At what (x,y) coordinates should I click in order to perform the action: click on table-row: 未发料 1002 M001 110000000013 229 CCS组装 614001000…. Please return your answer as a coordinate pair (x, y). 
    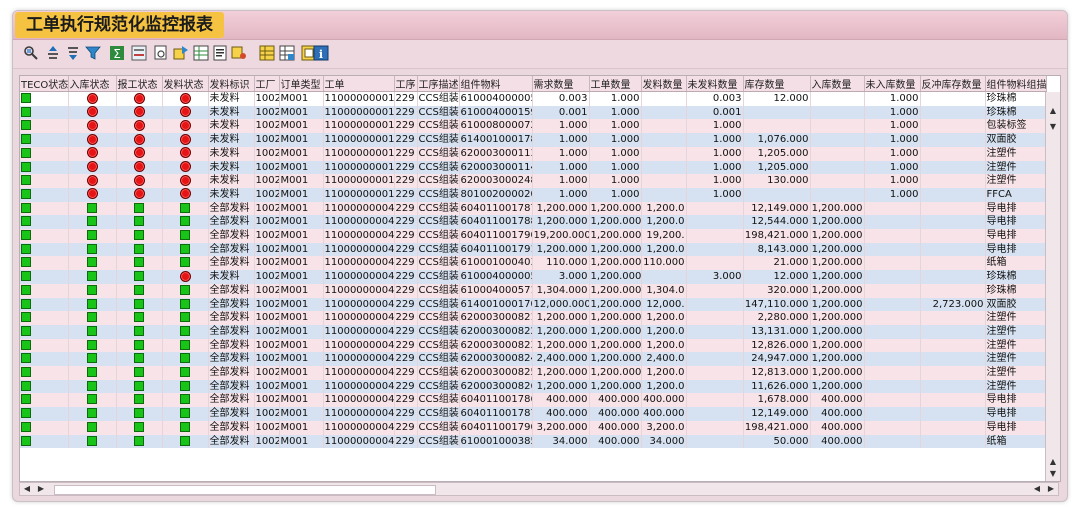
    Looking at the image, I should click on (533, 140).